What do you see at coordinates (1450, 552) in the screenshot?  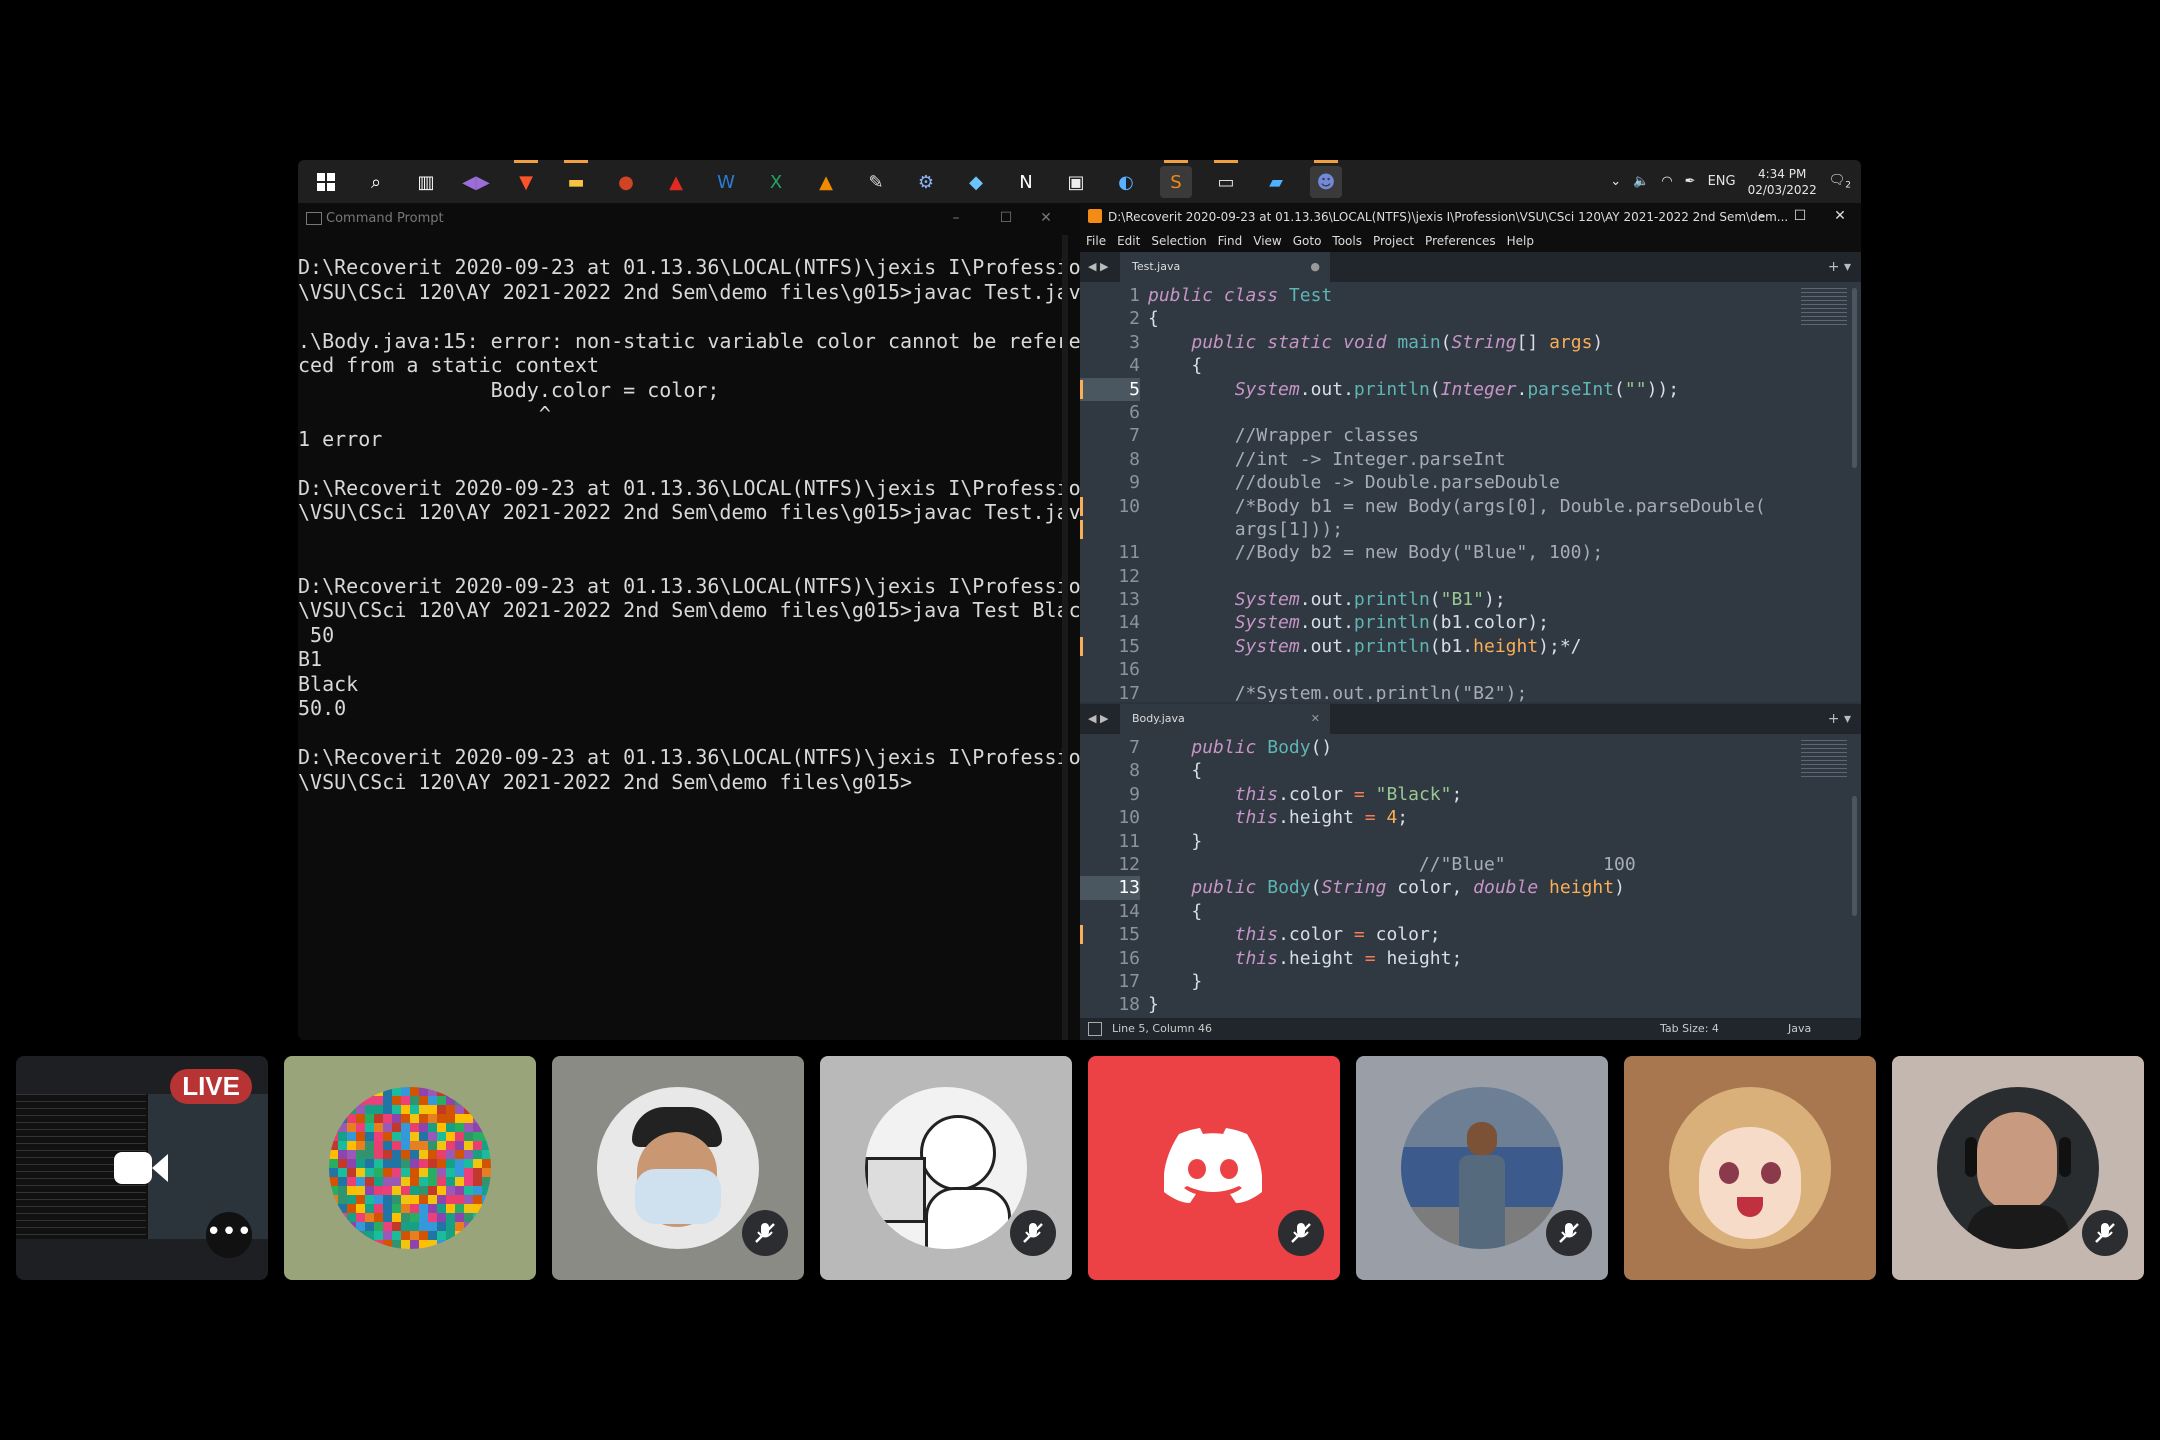 I see `code-line: 11 //Body b2 = new Body("Blue", 100);` at bounding box center [1450, 552].